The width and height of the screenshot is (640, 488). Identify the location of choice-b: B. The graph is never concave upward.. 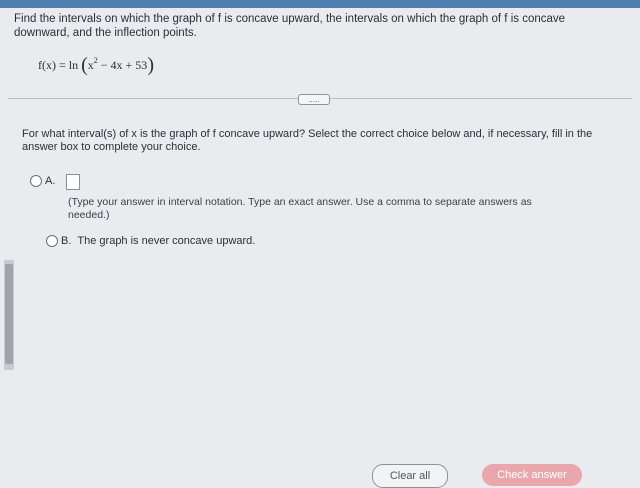
(150, 241).